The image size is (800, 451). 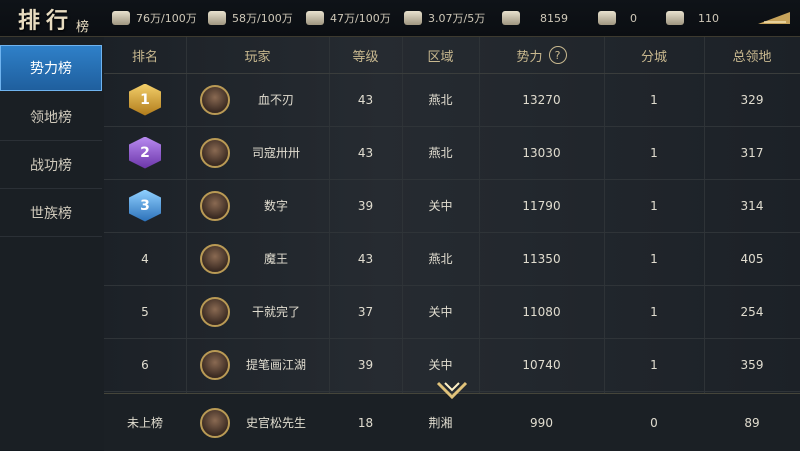 What do you see at coordinates (145, 364) in the screenshot?
I see `rank-cell: 6` at bounding box center [145, 364].